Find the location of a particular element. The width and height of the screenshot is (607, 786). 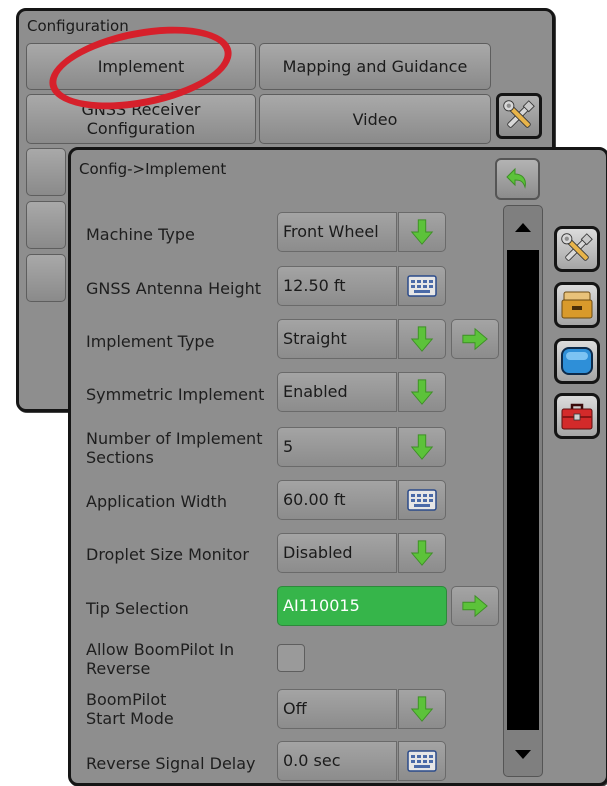

config-button-row4 is located at coordinates (46, 225).